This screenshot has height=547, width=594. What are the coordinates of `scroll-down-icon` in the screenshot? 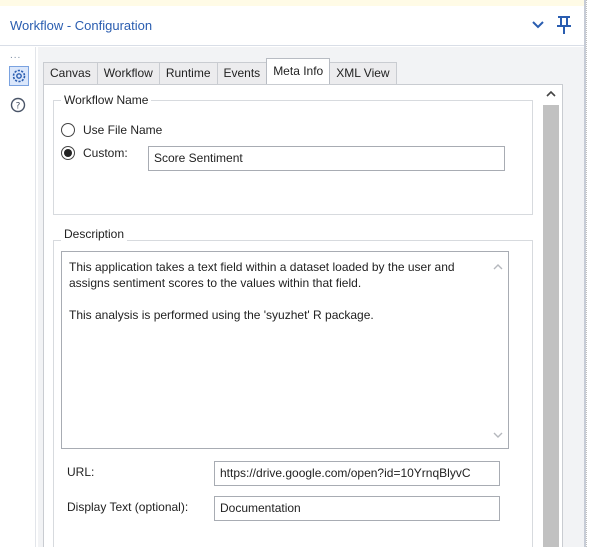 It's located at (498, 435).